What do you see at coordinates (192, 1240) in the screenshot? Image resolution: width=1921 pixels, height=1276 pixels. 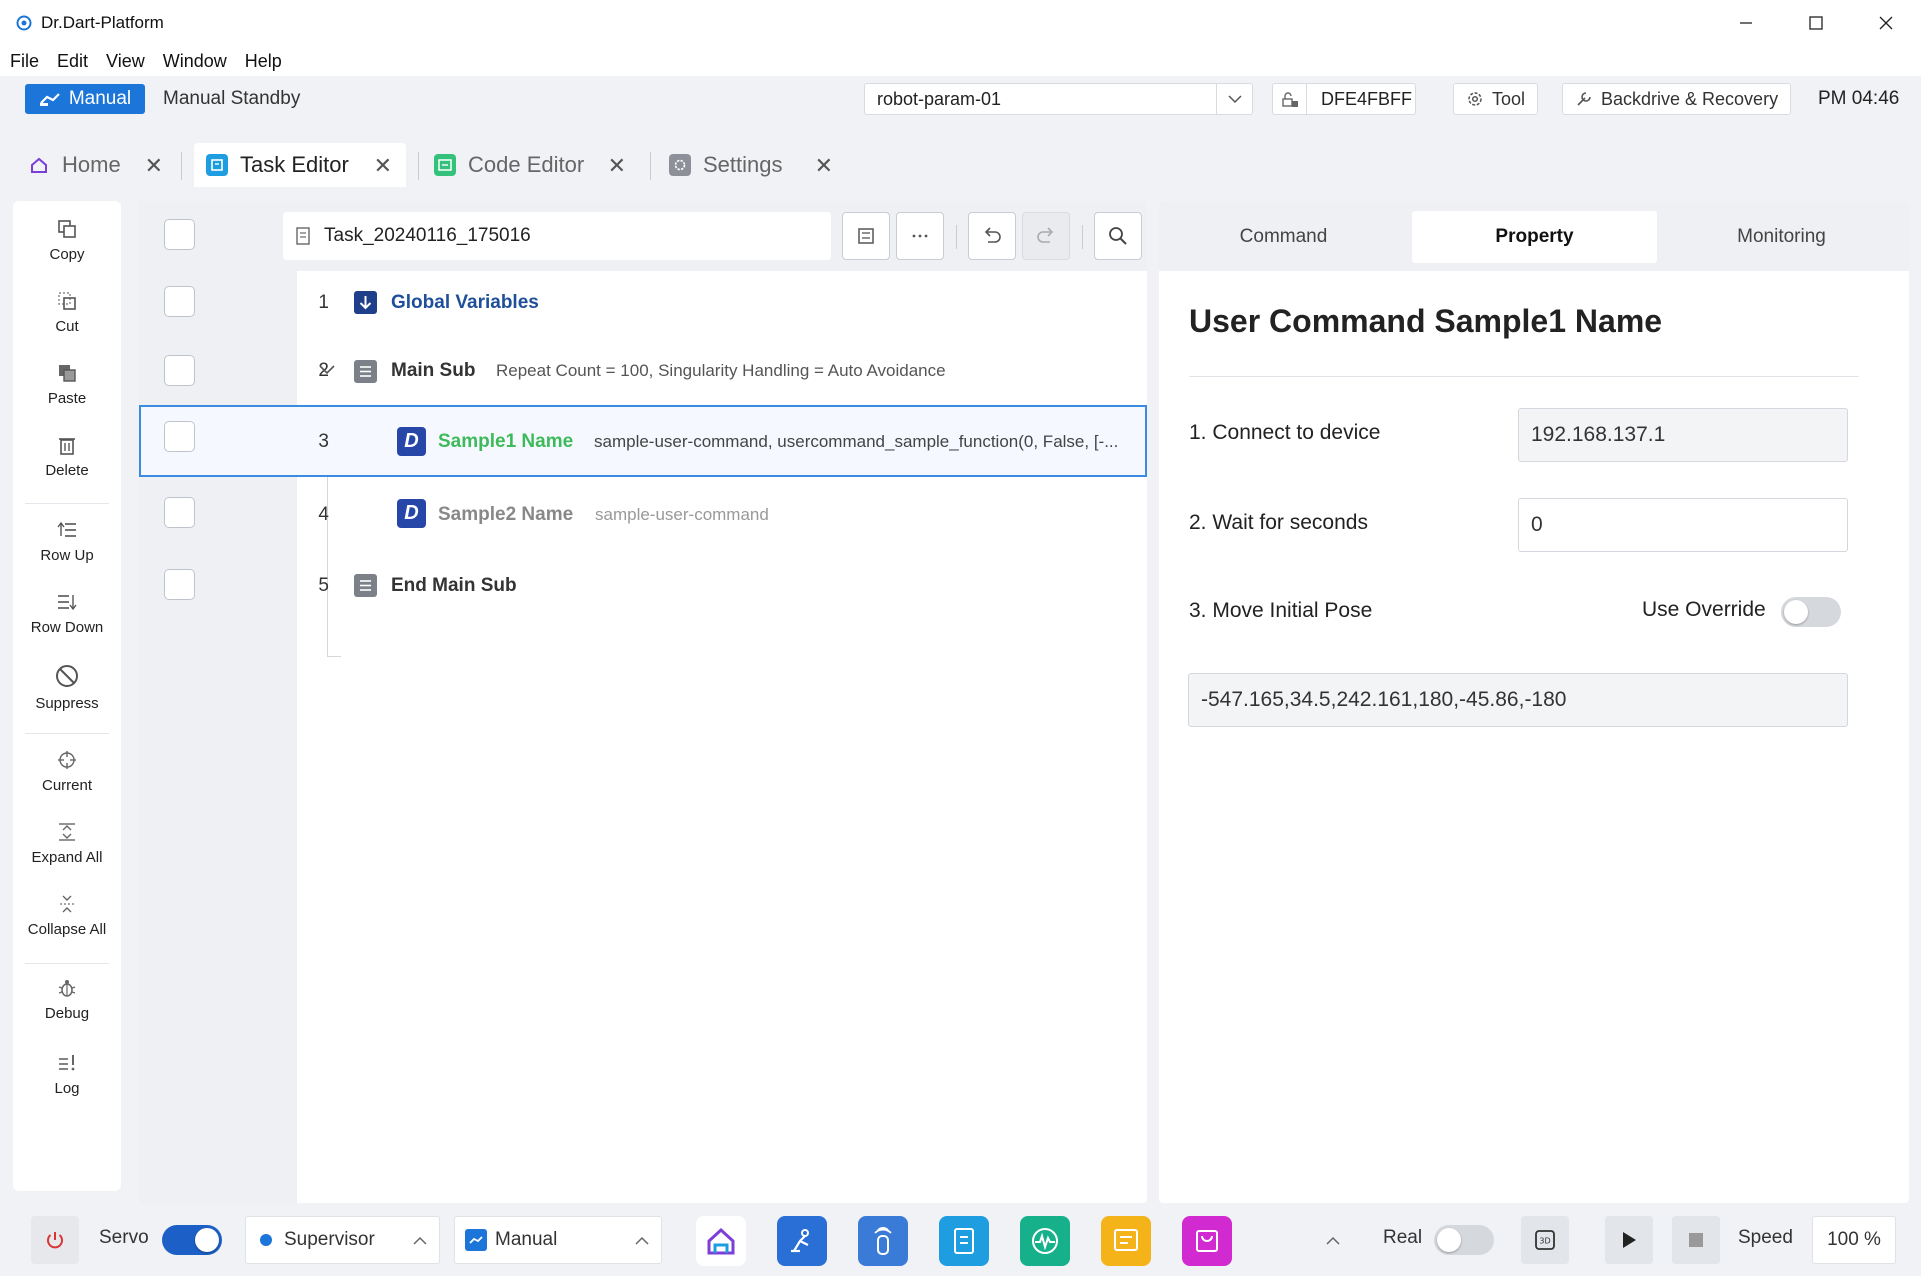 I see `servo-toggle` at bounding box center [192, 1240].